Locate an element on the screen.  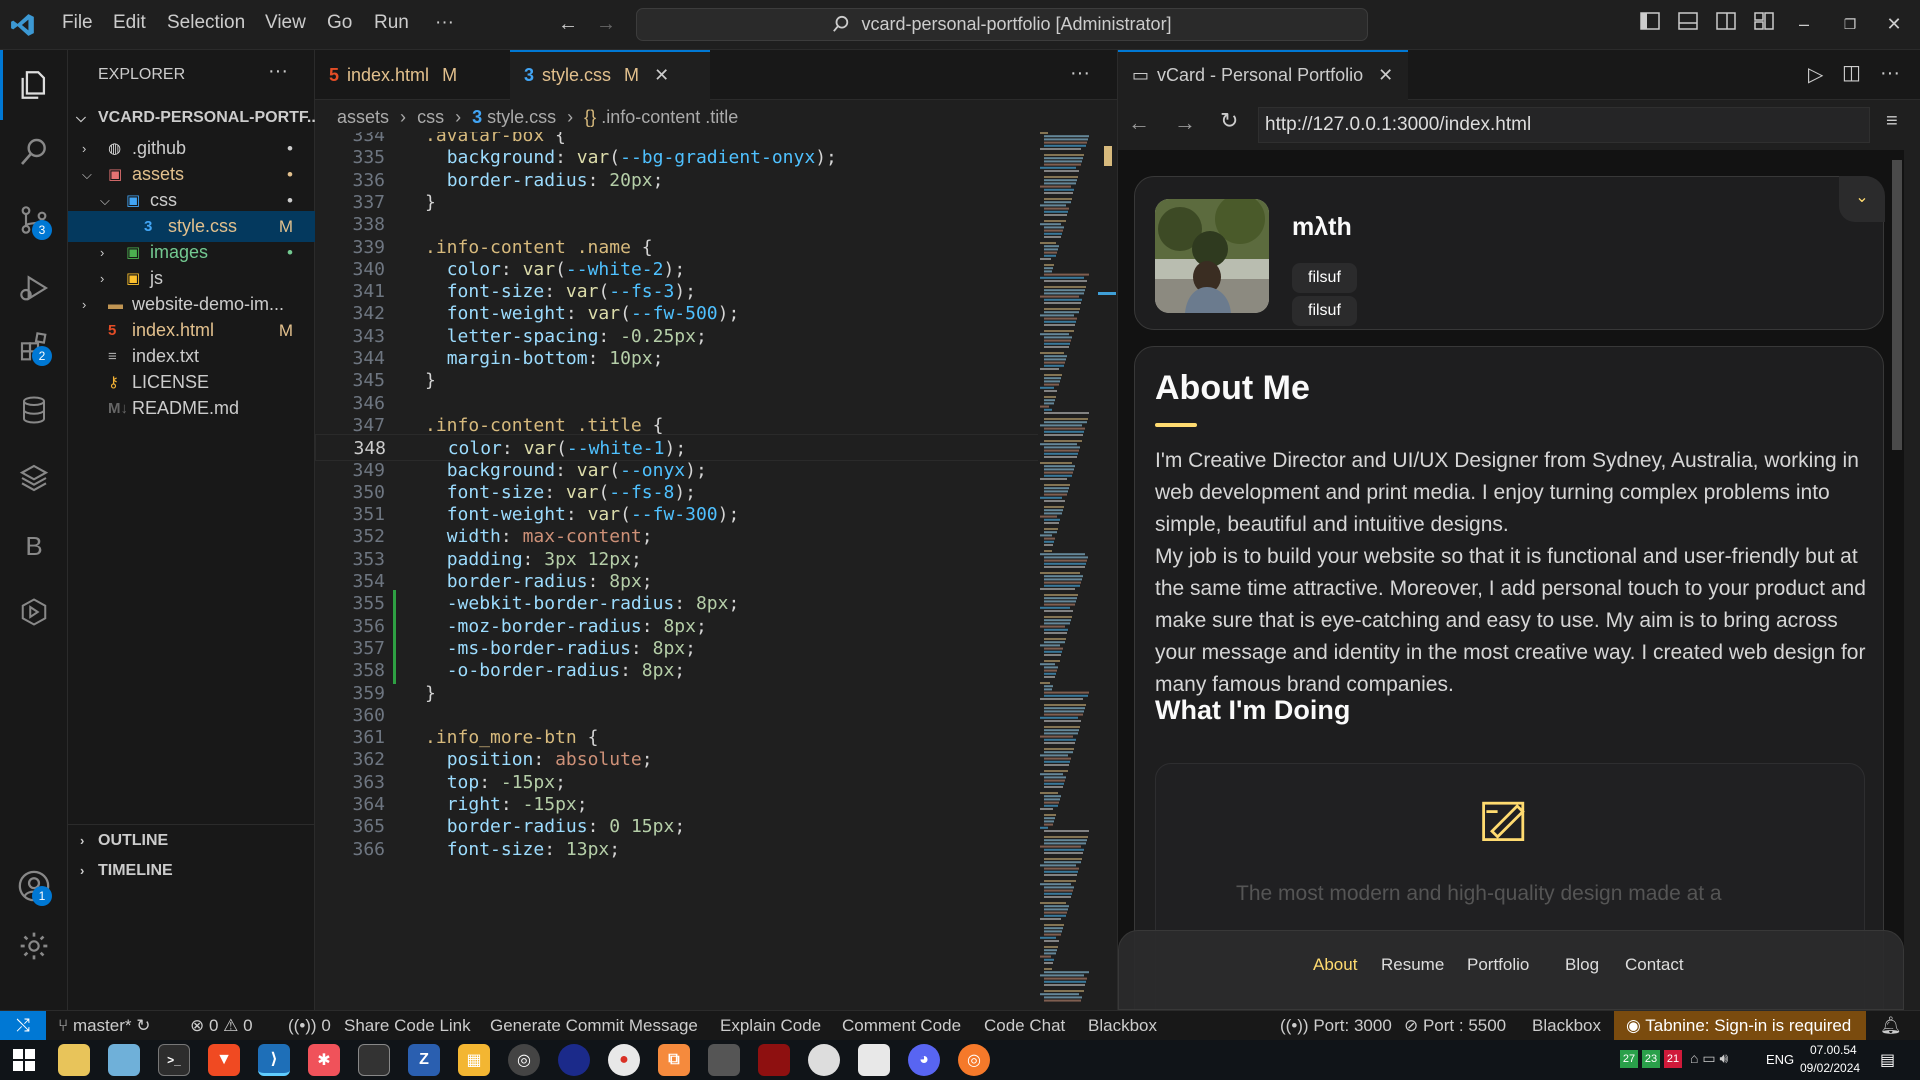
restore-icon: ❐ is located at coordinates (1850, 24).